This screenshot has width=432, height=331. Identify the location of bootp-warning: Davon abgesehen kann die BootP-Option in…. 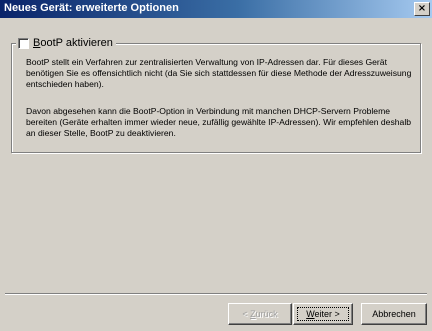
(219, 122).